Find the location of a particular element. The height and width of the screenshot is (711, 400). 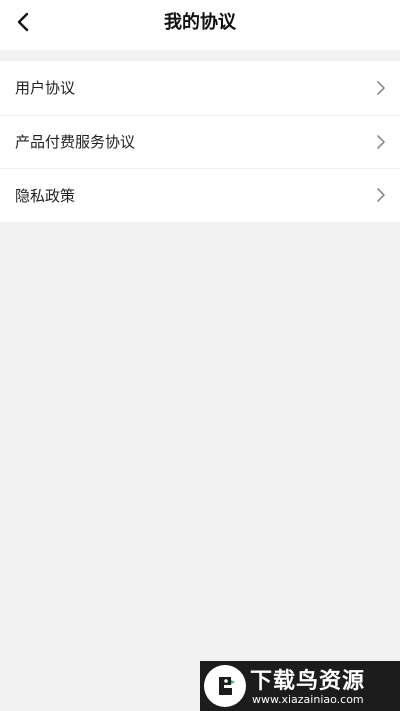

page-title: 我的协议 is located at coordinates (200, 22).